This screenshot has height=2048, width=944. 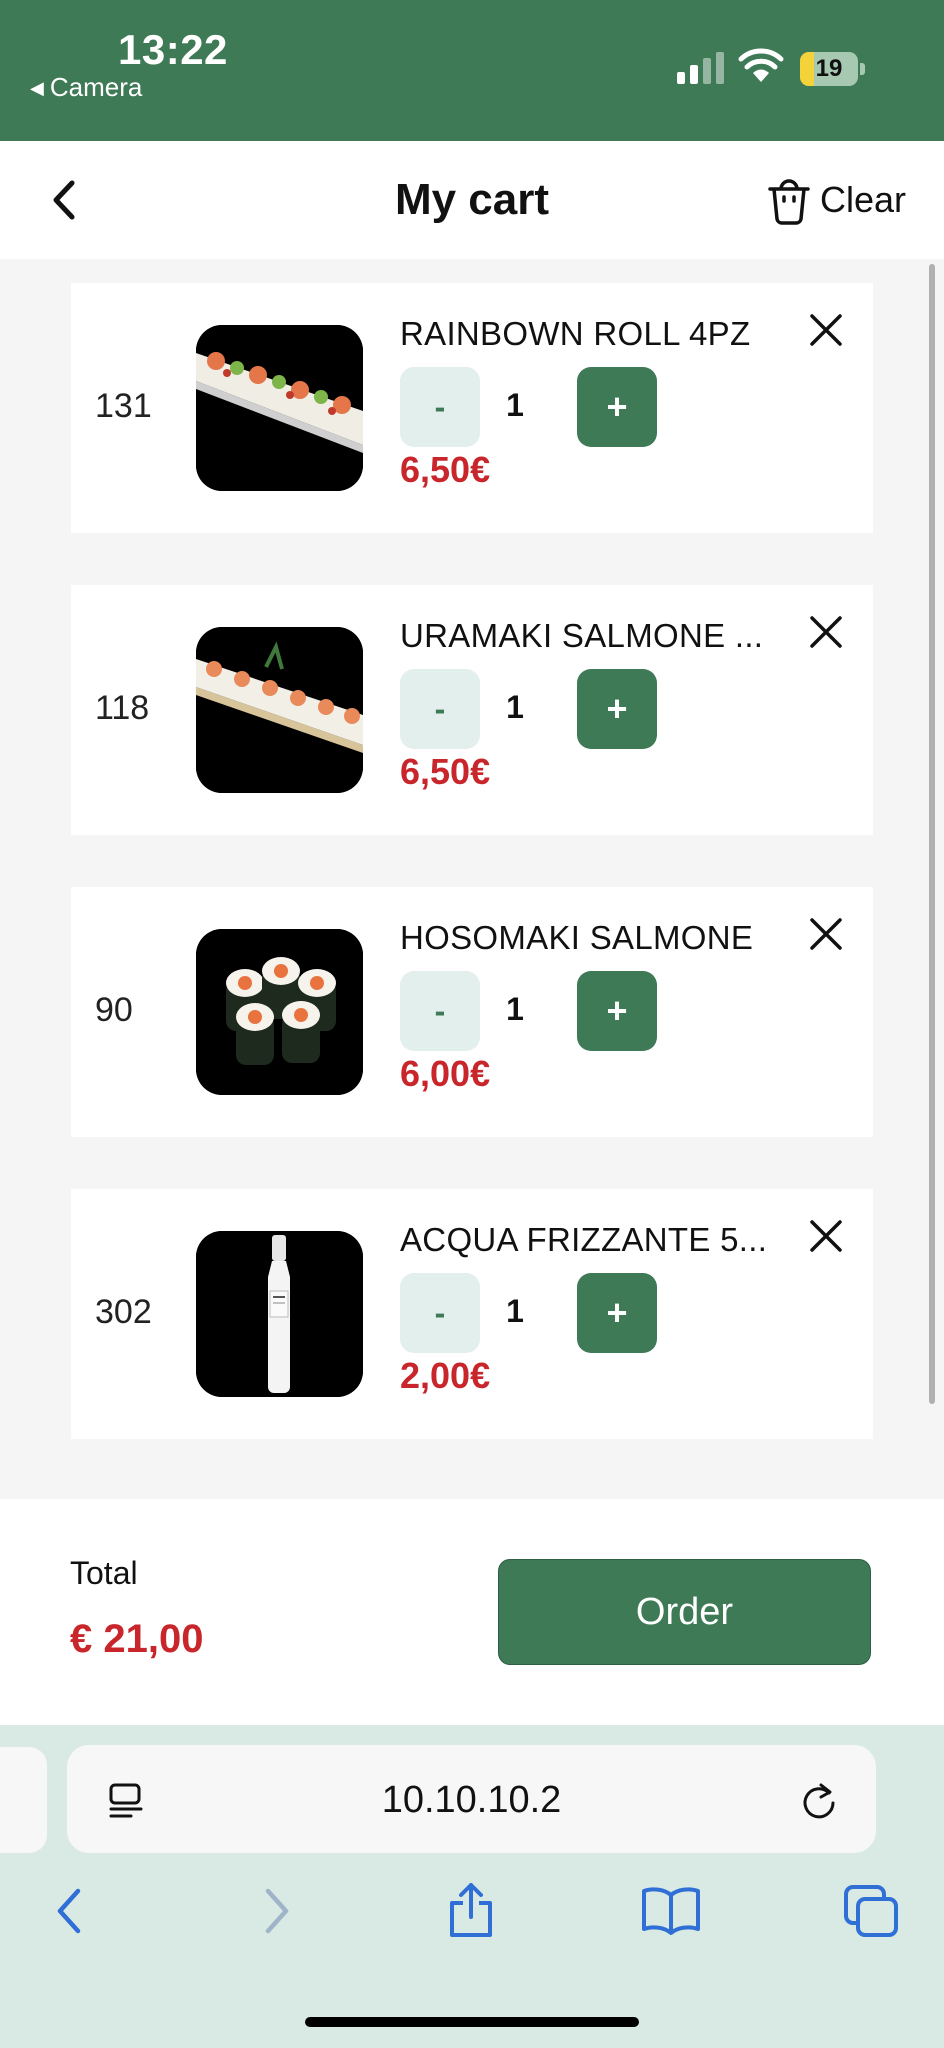 I want to click on item-code: 302, so click(x=123, y=1312).